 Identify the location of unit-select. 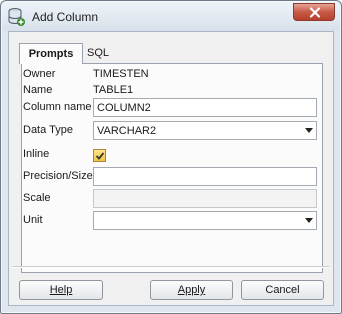
(205, 220).